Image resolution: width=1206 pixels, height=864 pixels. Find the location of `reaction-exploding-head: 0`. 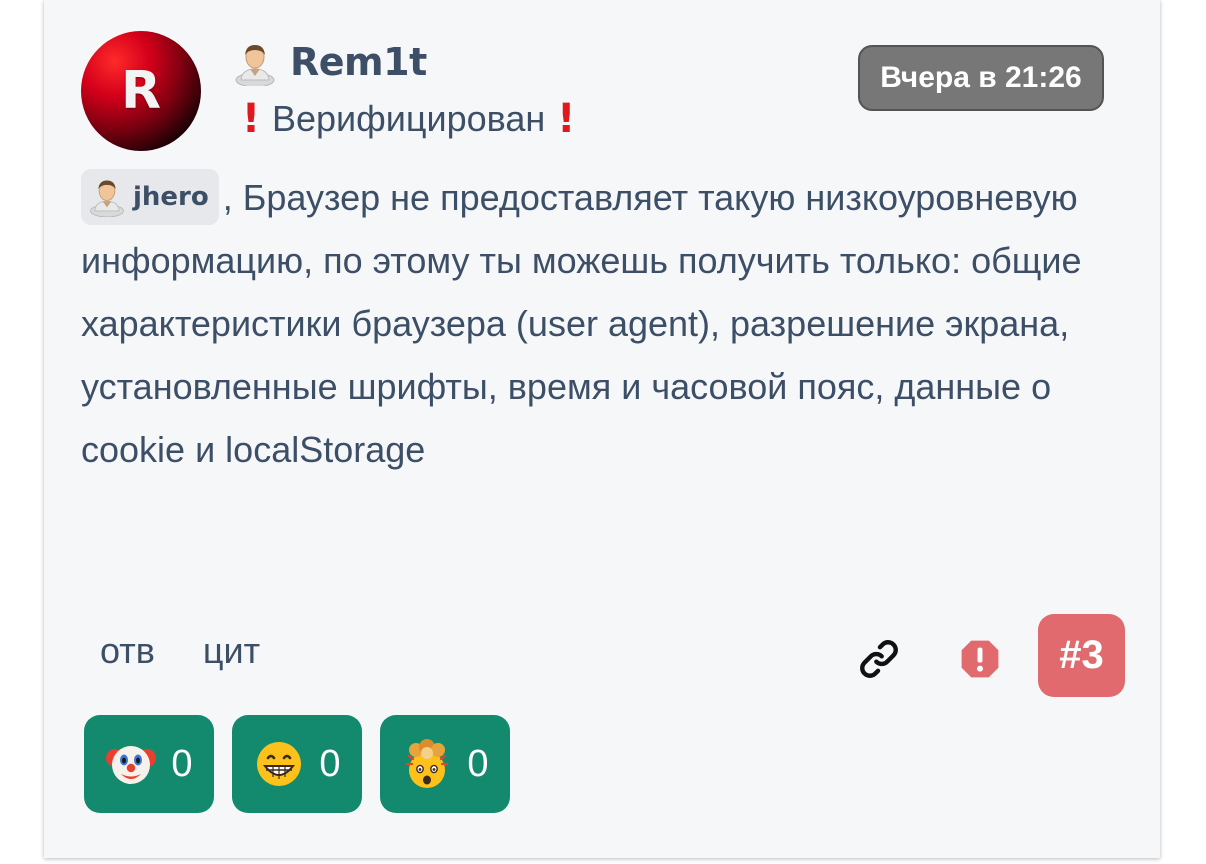

reaction-exploding-head: 0 is located at coordinates (445, 764).